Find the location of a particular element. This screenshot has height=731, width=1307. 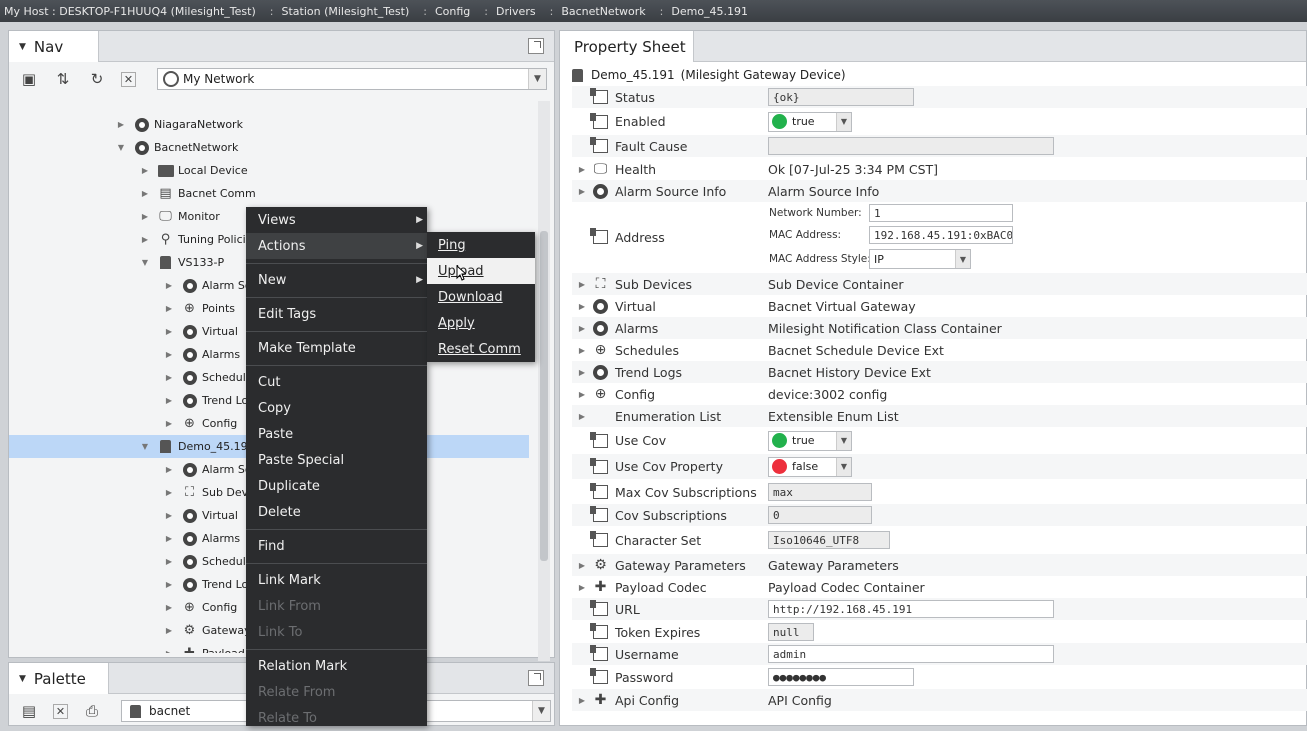

refresh-icon: ↻ is located at coordinates (97, 79).